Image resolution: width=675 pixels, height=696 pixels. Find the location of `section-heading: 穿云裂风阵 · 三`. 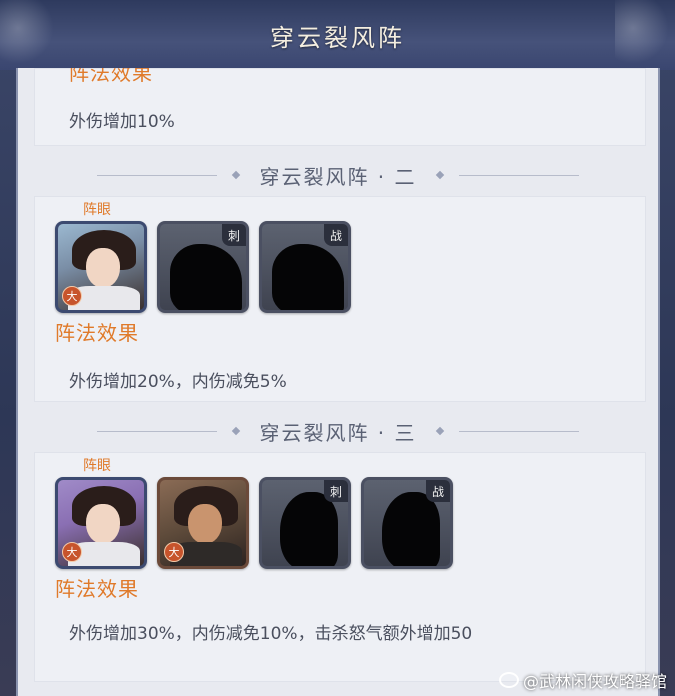

section-heading: 穿云裂风阵 · 三 is located at coordinates (338, 432).